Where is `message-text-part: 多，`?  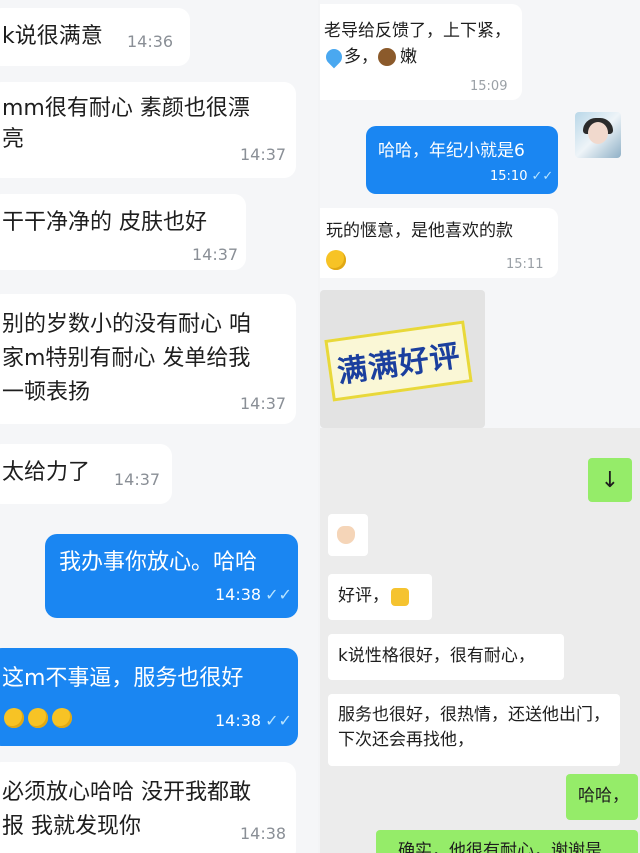
message-text-part: 多， is located at coordinates (361, 57).